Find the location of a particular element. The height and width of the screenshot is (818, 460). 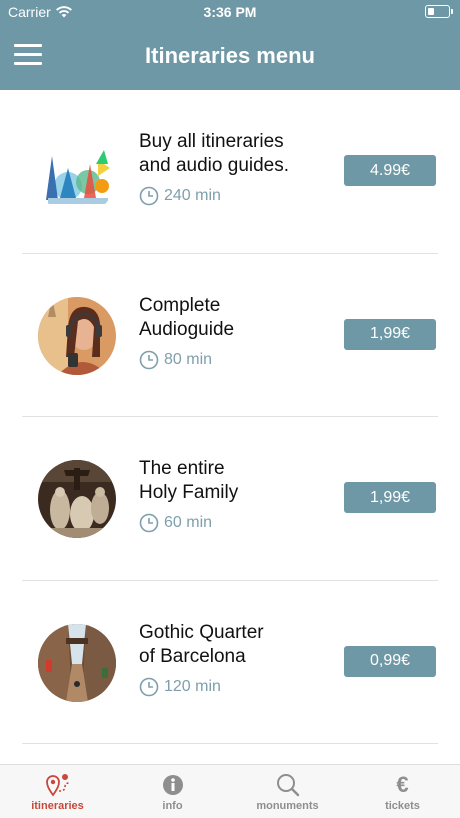

duration-label: 240 min is located at coordinates (192, 195).